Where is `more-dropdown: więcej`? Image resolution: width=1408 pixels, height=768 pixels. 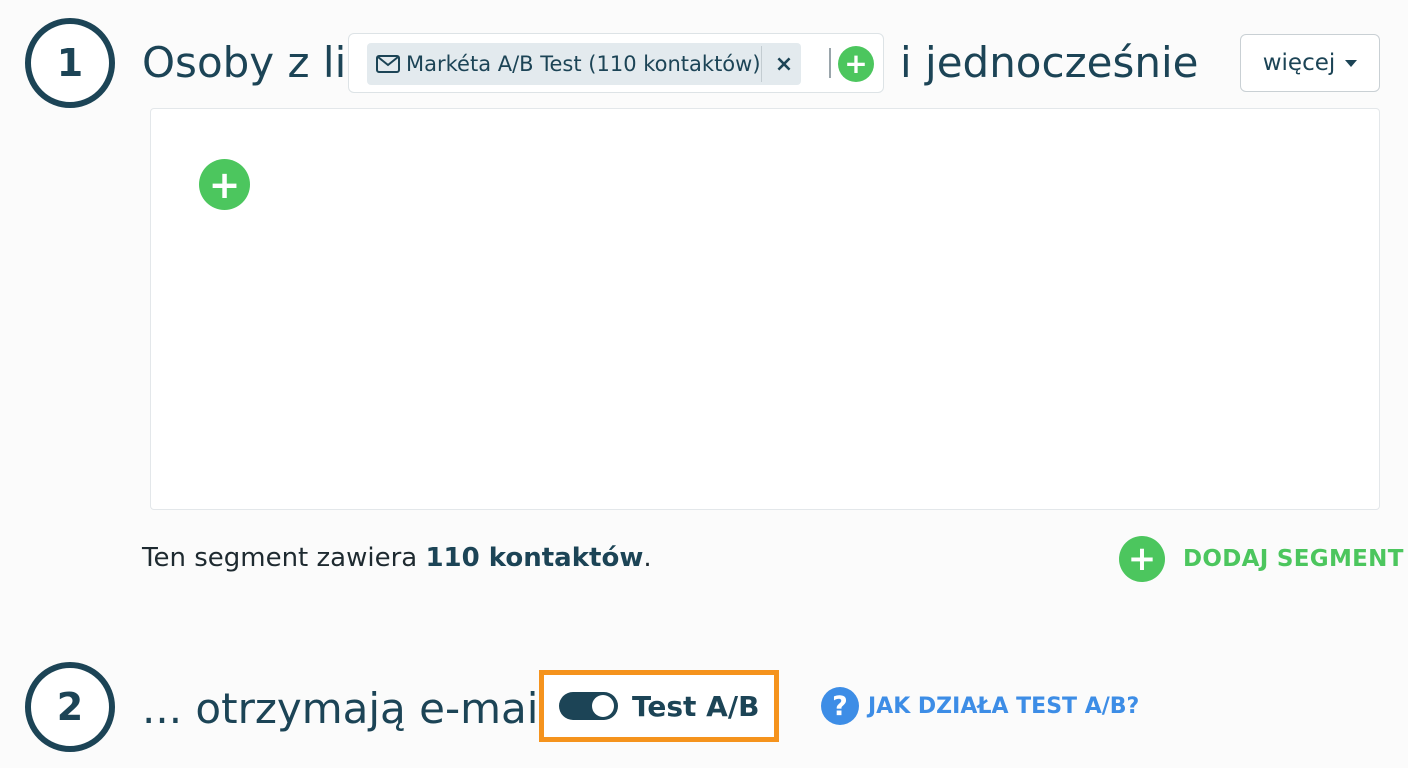 more-dropdown: więcej is located at coordinates (1310, 63).